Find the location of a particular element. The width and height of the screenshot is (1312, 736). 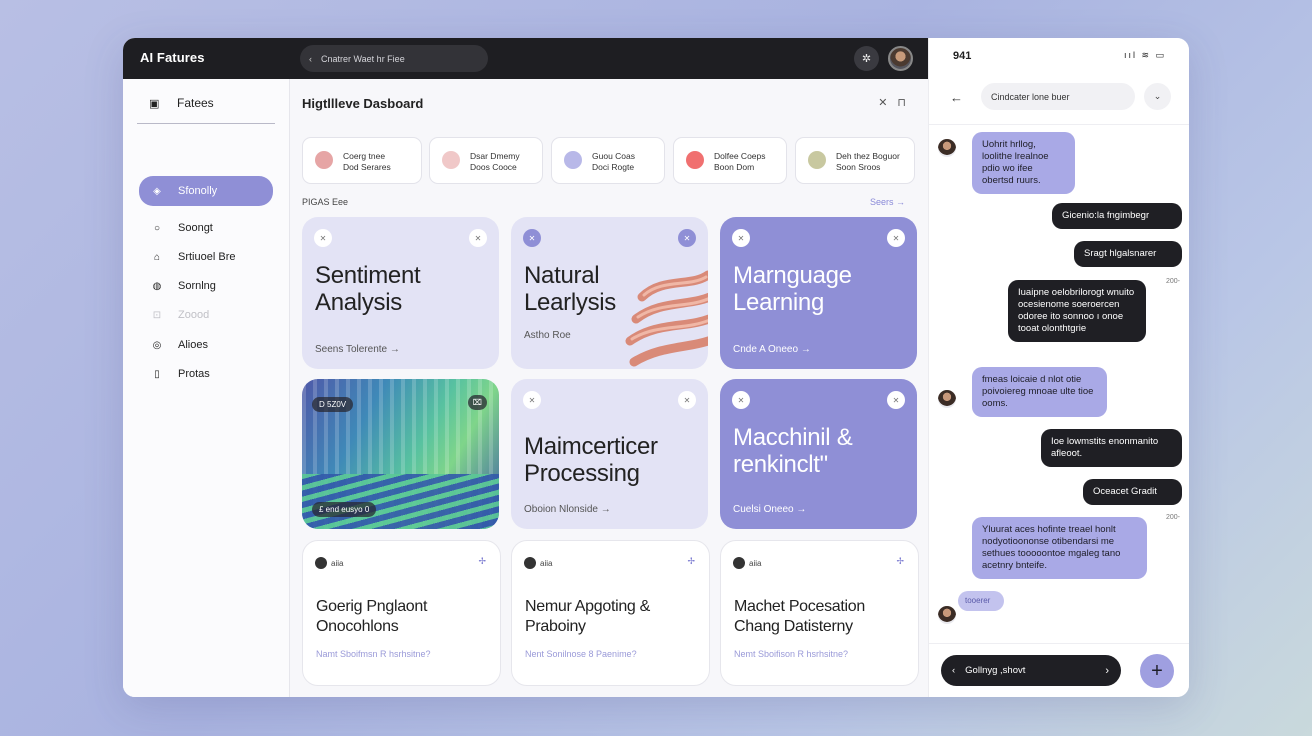

quick-label: Guou Coas Doci Rogte is located at coordinates (613, 162).